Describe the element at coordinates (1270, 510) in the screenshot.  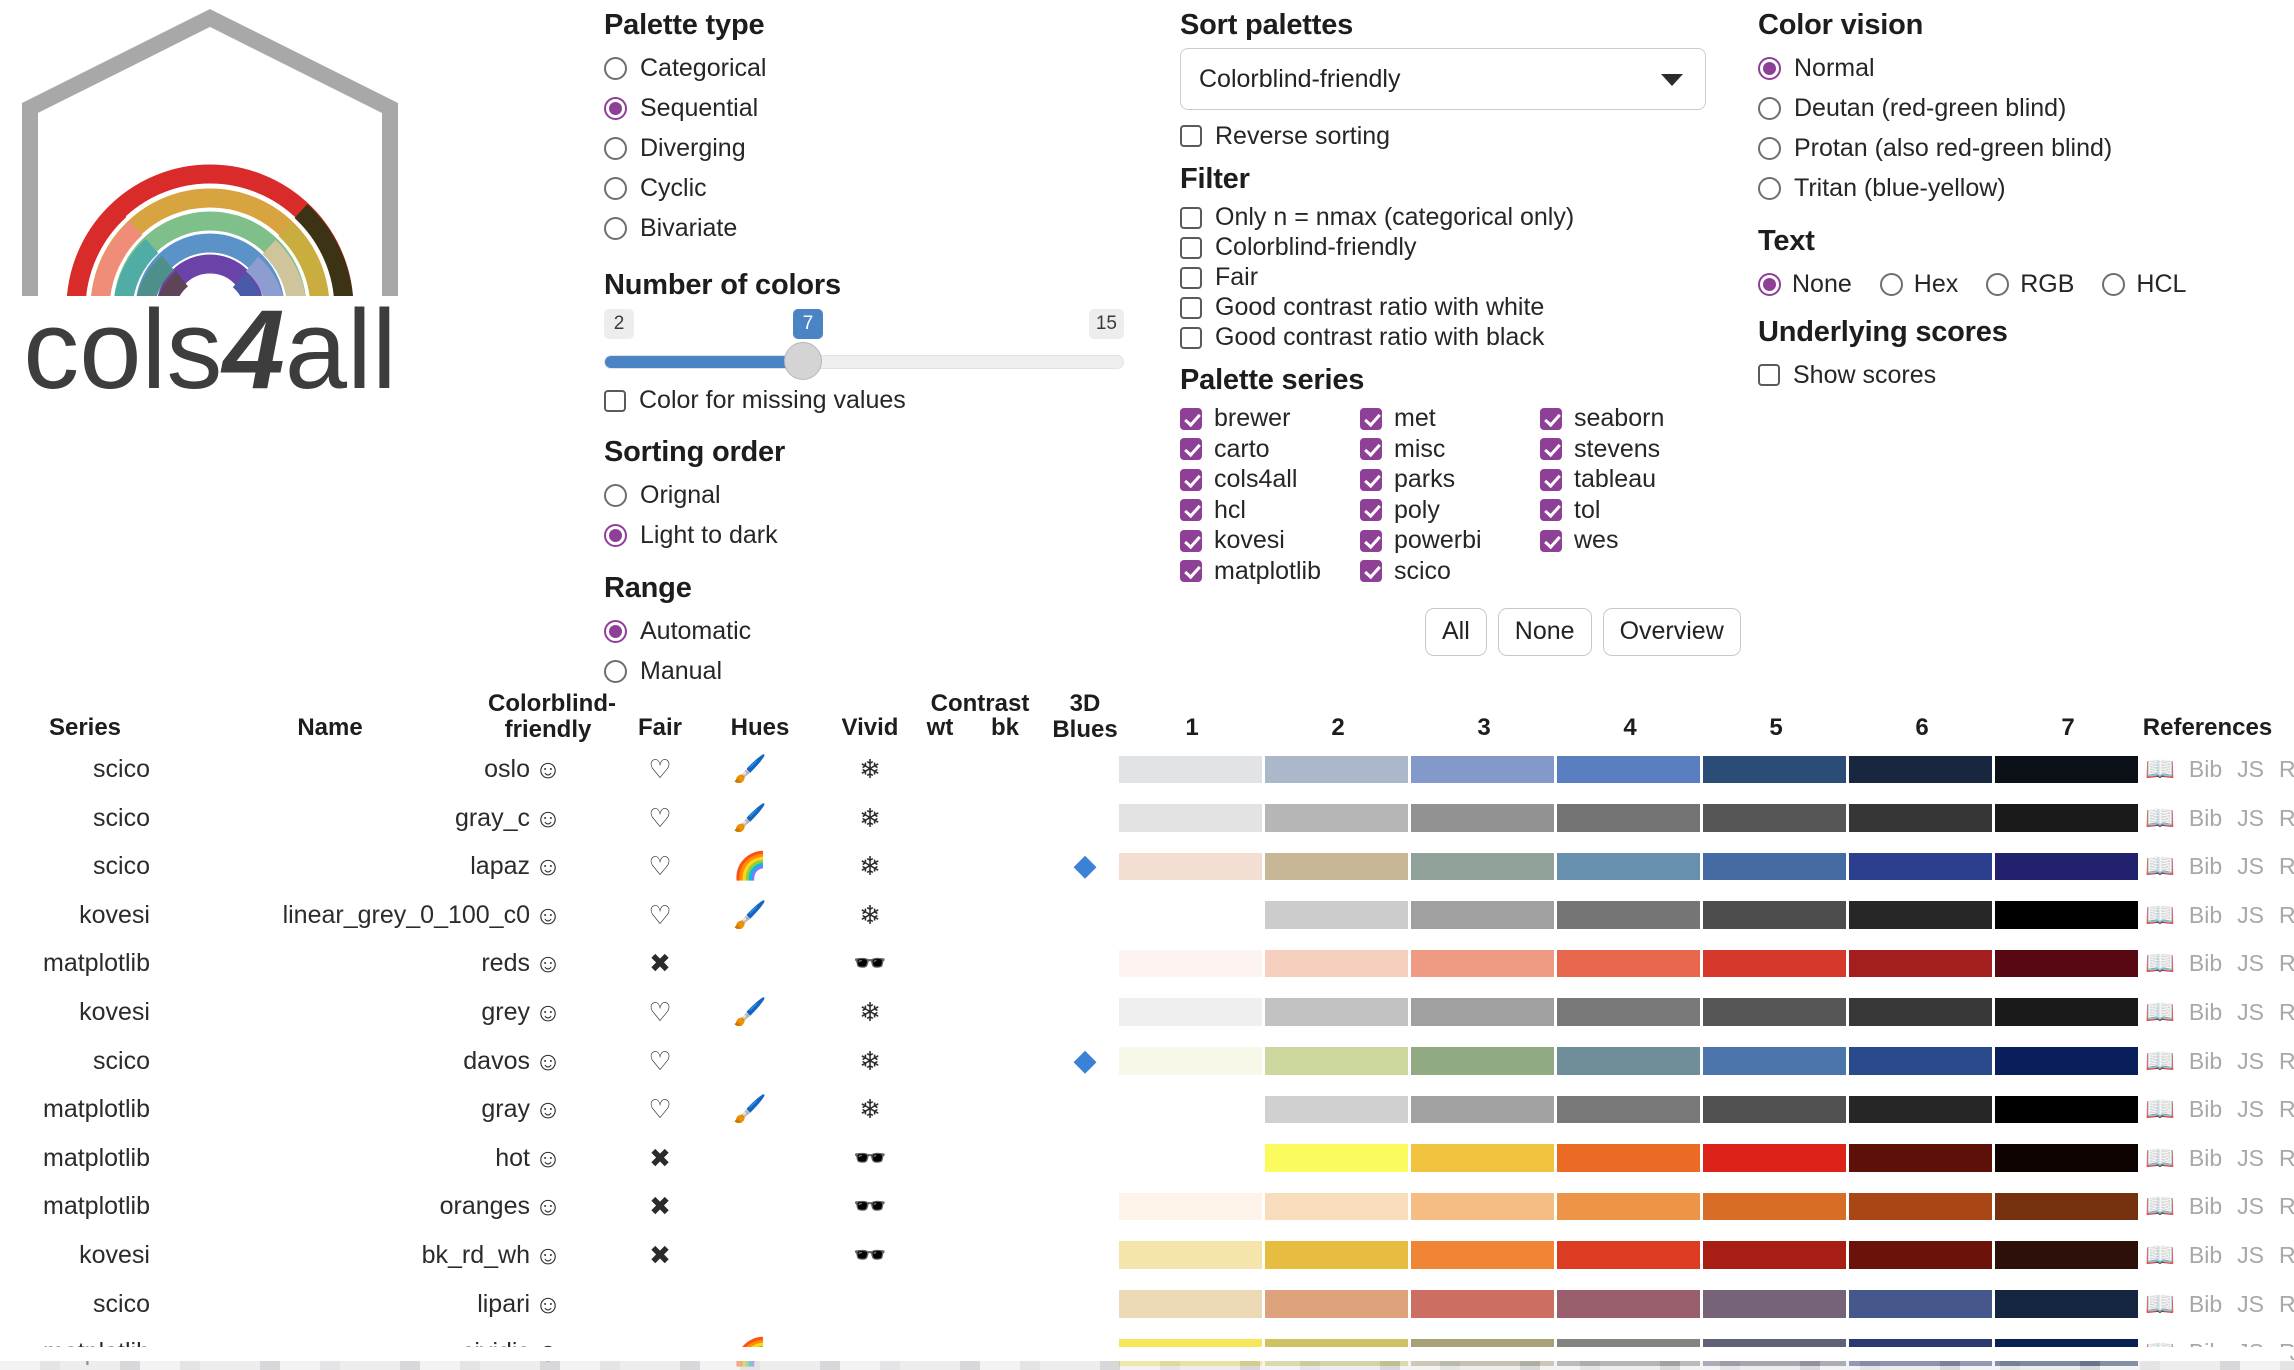
I see `checkbox-series-hcl: hcl` at that location.